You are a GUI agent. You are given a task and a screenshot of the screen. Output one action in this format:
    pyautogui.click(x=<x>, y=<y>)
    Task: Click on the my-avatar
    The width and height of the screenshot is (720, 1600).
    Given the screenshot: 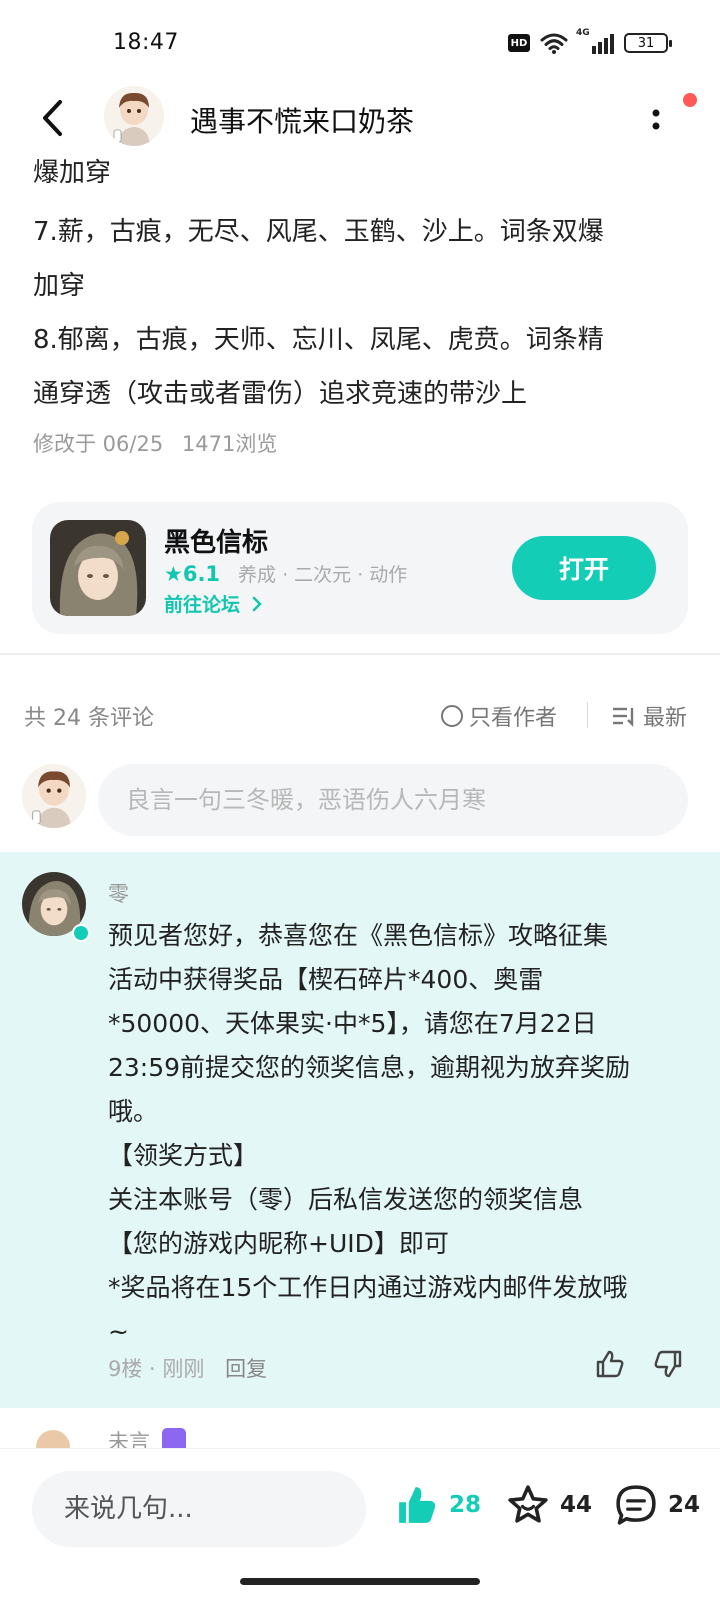 What is the action you would take?
    pyautogui.click(x=54, y=796)
    